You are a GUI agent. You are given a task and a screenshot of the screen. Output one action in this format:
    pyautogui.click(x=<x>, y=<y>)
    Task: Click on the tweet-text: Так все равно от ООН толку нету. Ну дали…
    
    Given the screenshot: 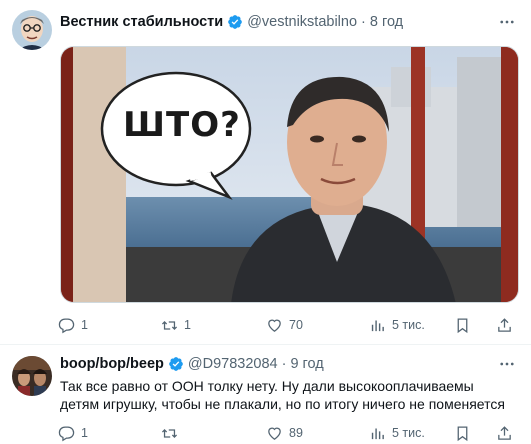 What is the action you would take?
    pyautogui.click(x=282, y=395)
    